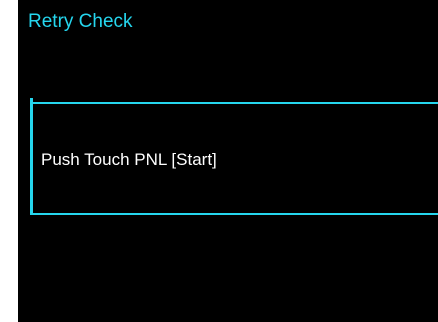 The image size is (438, 322). I want to click on screen-title: Retry Check, so click(80, 21).